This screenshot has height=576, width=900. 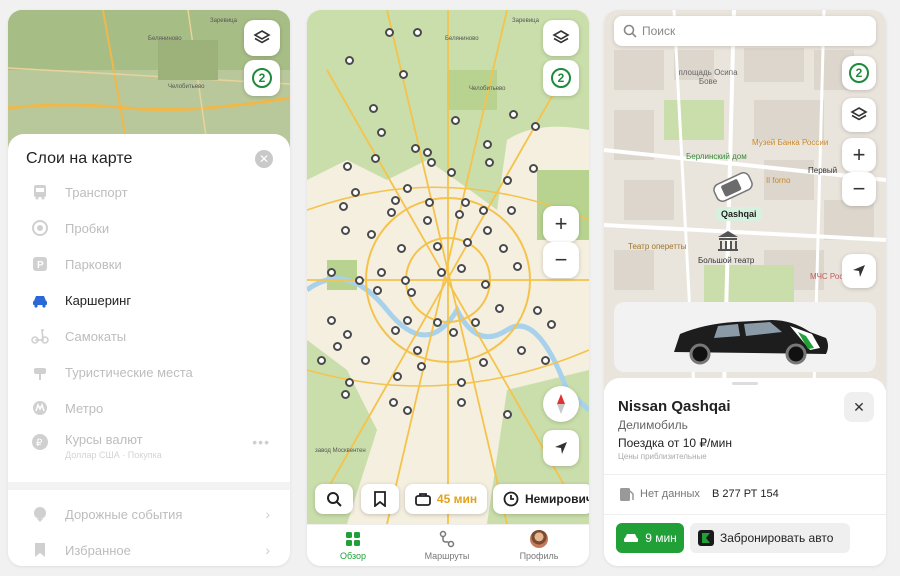 I want to click on layer-favorites: Избранное ›, so click(x=149, y=549).